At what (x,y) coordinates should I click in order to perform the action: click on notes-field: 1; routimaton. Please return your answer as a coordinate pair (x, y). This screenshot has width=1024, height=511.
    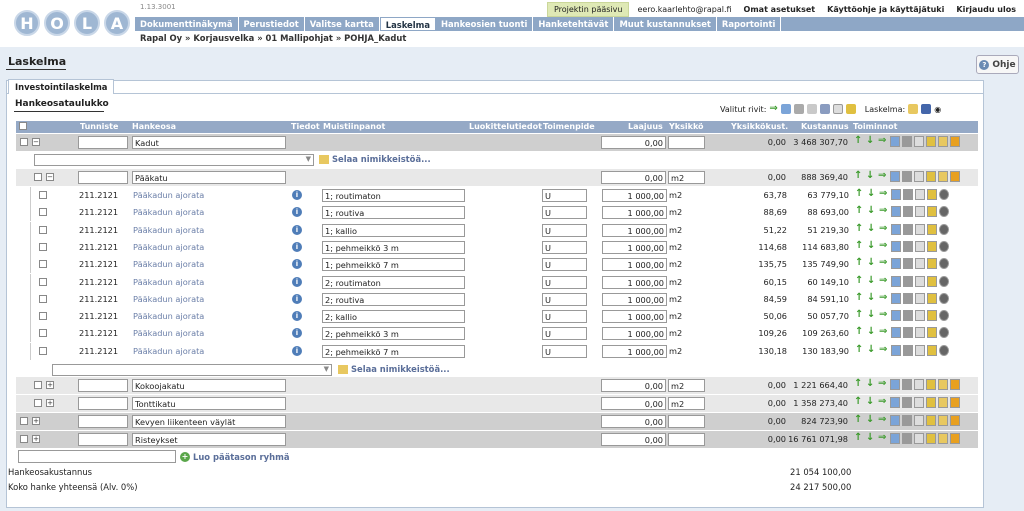
    Looking at the image, I should click on (393, 195).